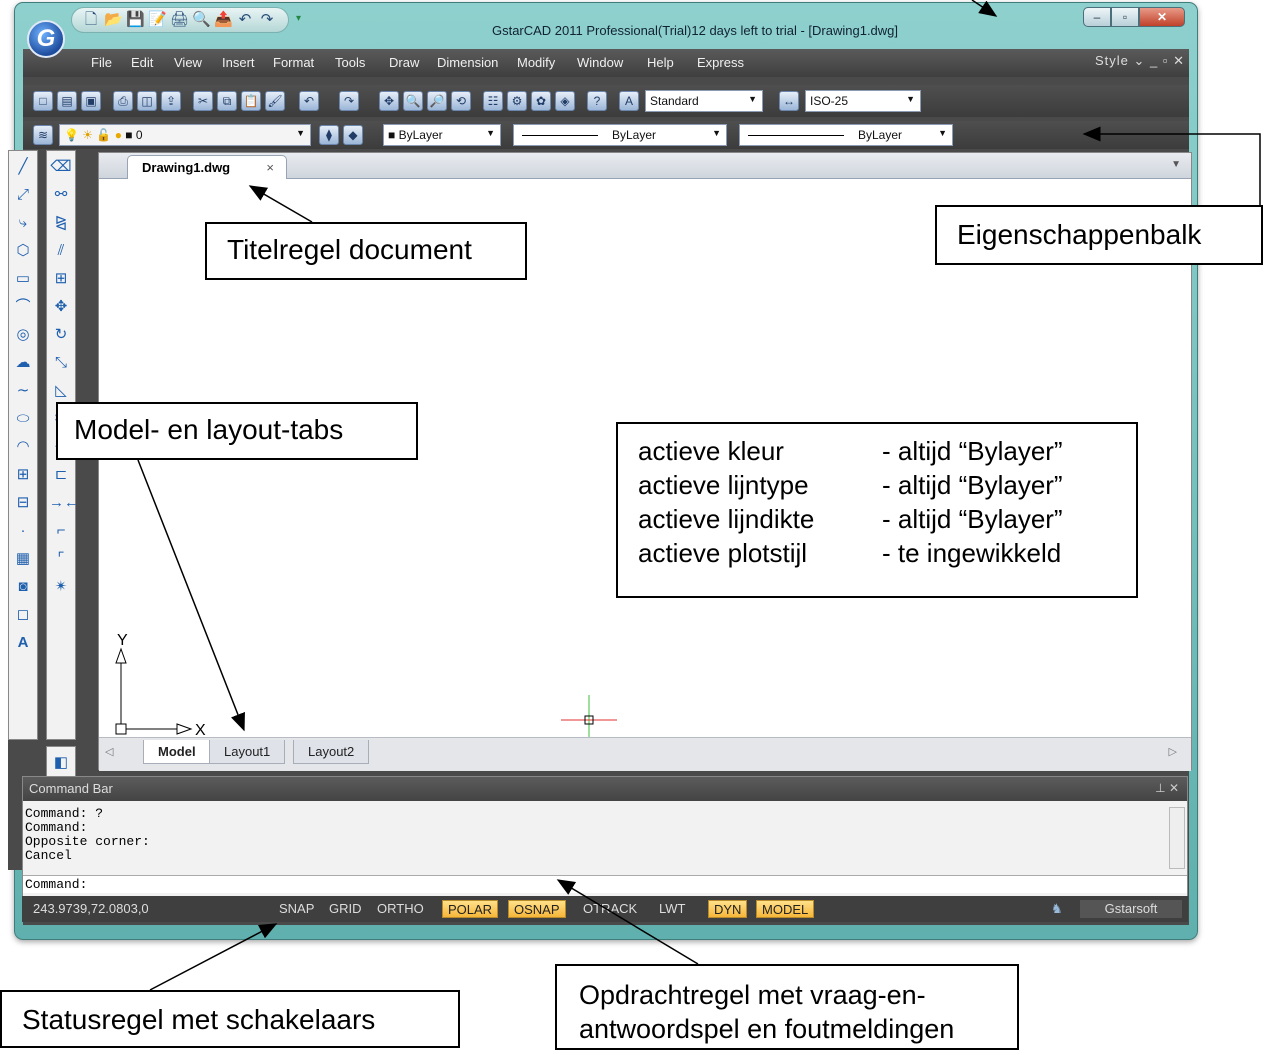  I want to click on document-tab: Drawing1.dwg ×, so click(207, 167).